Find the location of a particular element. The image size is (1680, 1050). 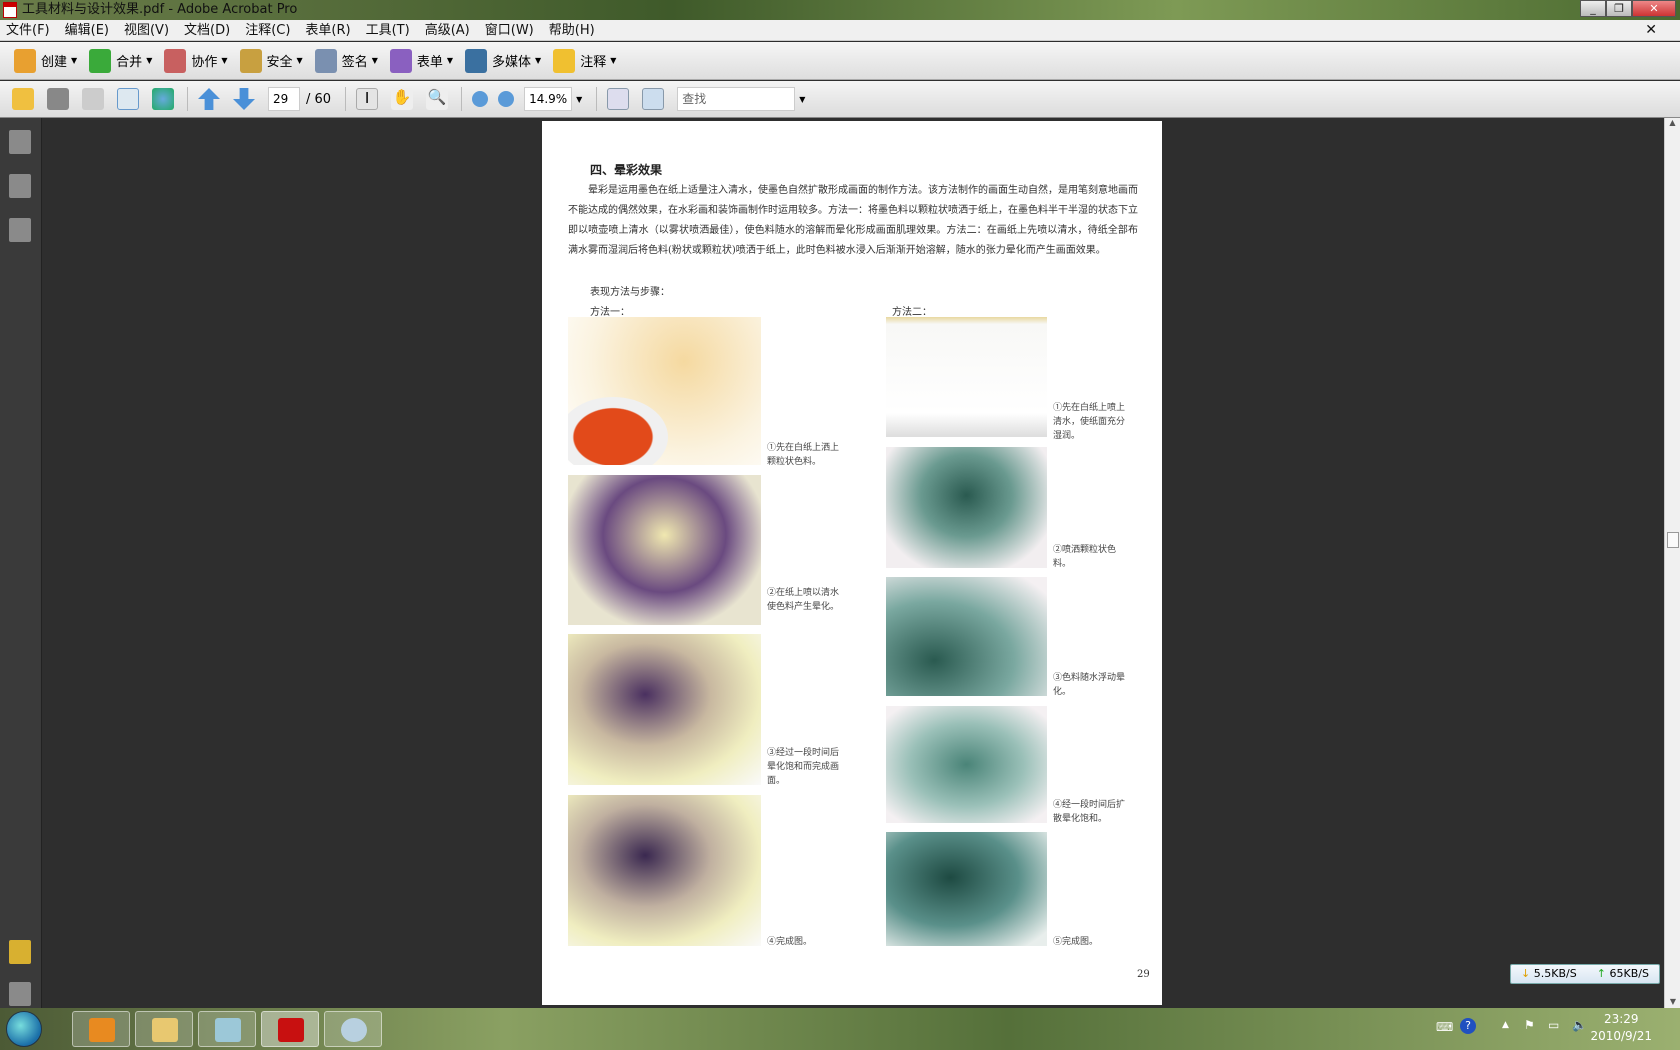

find-dropdown-icon: ▼ is located at coordinates (802, 99).